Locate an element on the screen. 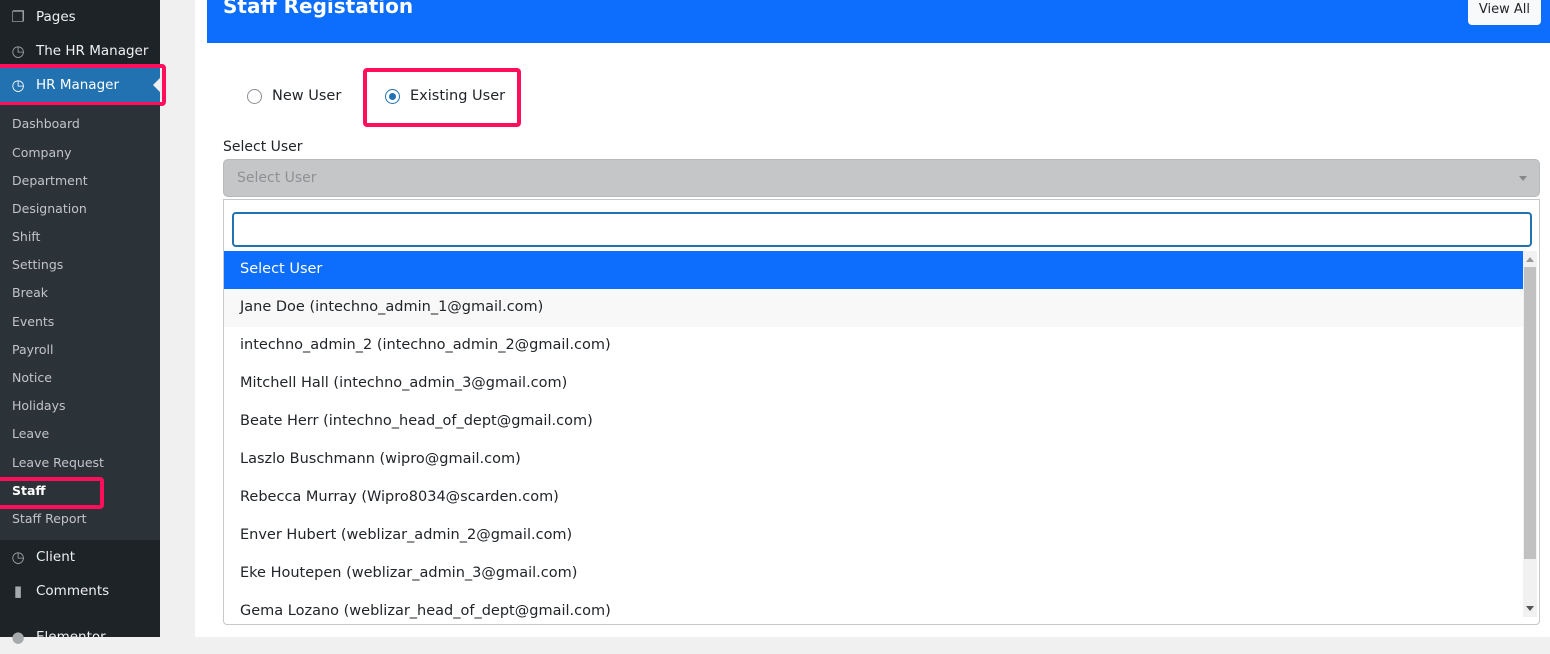 The image size is (1550, 654). pages-icon: ❐ is located at coordinates (18, 17).